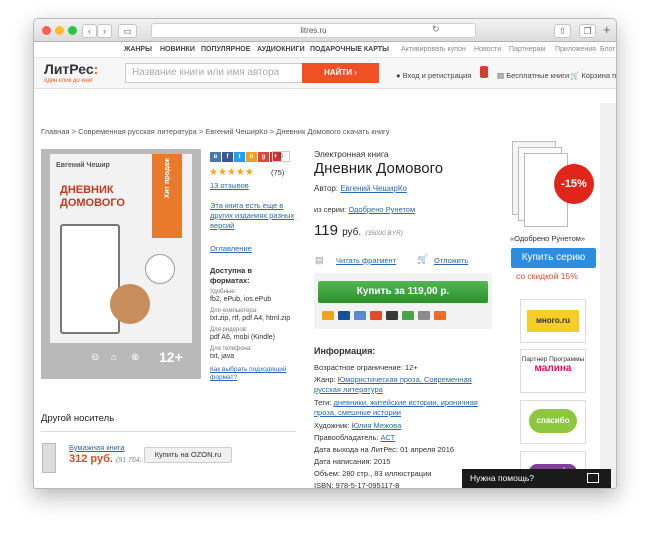 This screenshot has width=650, height=536. Describe the element at coordinates (366, 367) in the screenshot. I see `info-age: Возрастное ограничение: 12+` at that location.